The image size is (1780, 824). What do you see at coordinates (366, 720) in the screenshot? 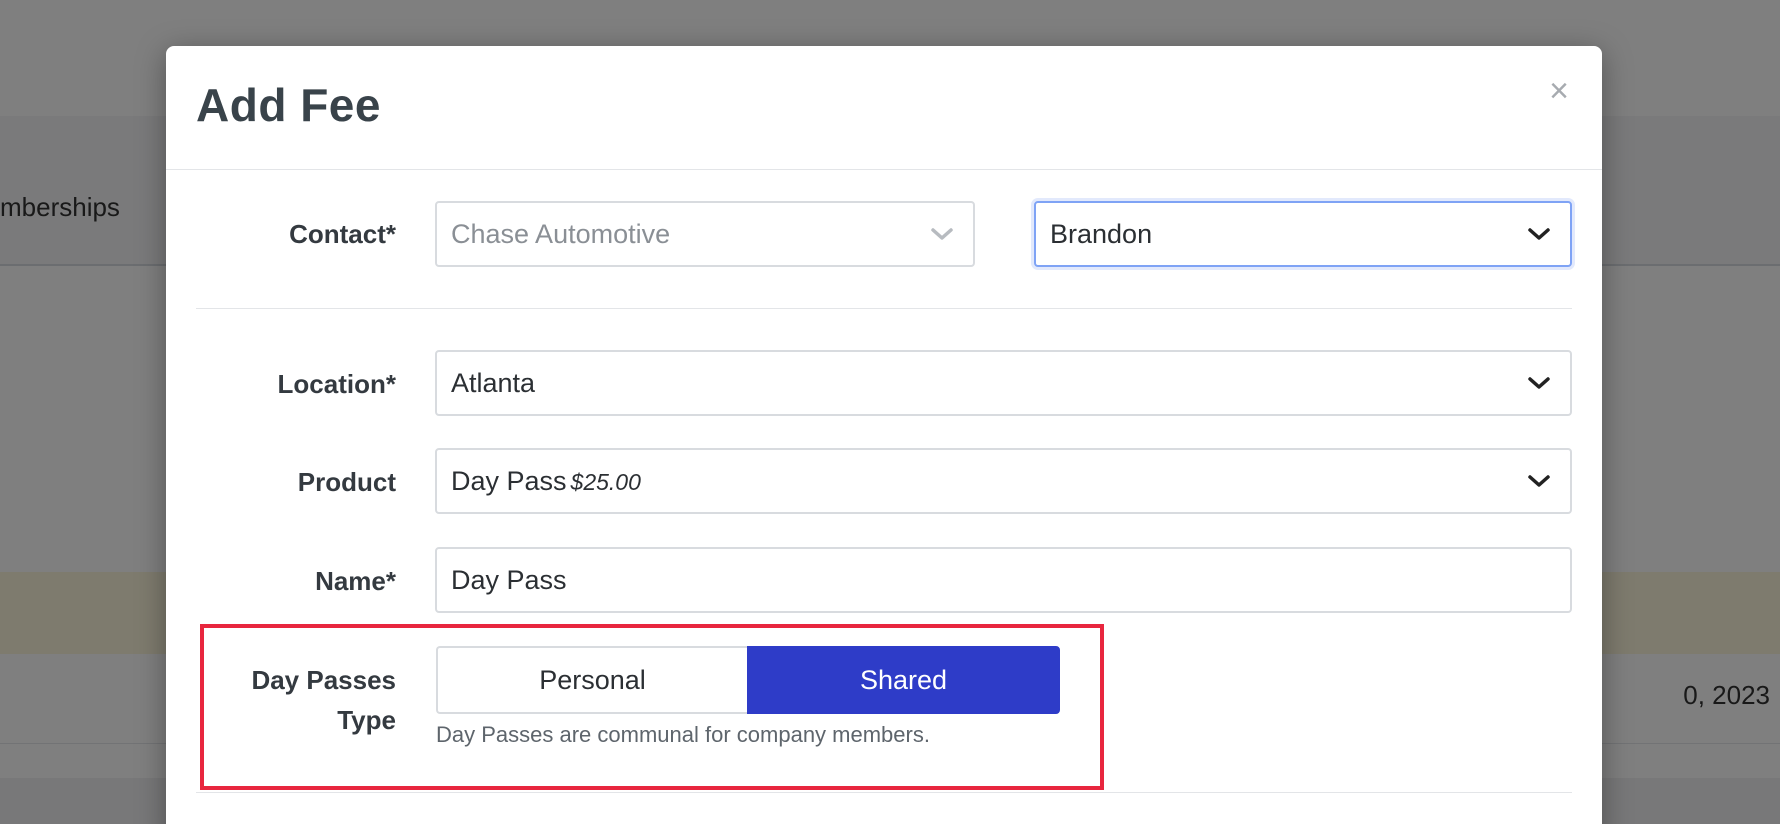
I see `day-passes-type-label-line2: Type` at bounding box center [366, 720].